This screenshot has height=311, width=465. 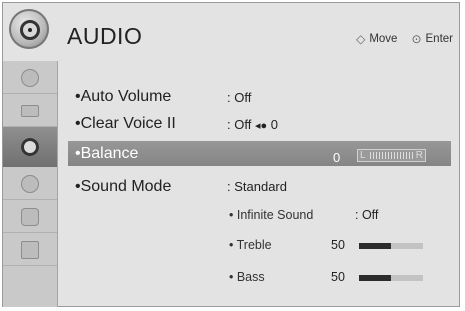 I want to click on category-sidebar, so click(x=30, y=184).